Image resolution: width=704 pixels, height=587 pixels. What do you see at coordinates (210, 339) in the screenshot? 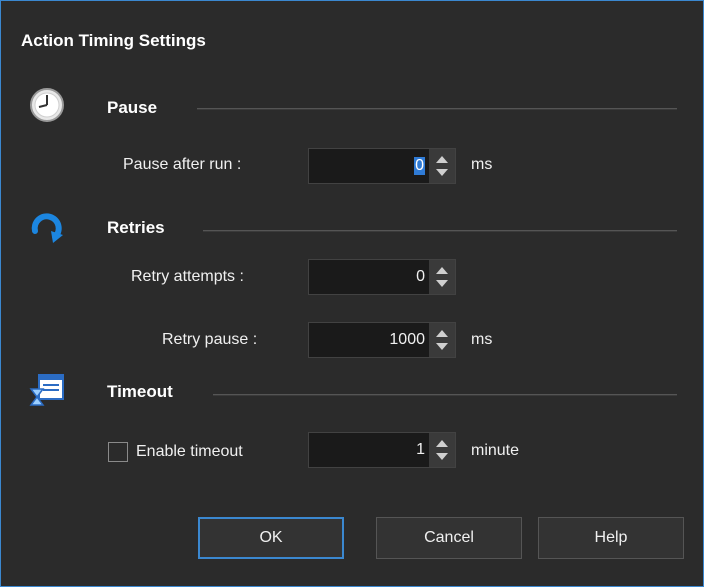
I see `retry-pause-label: Retry pause :` at bounding box center [210, 339].